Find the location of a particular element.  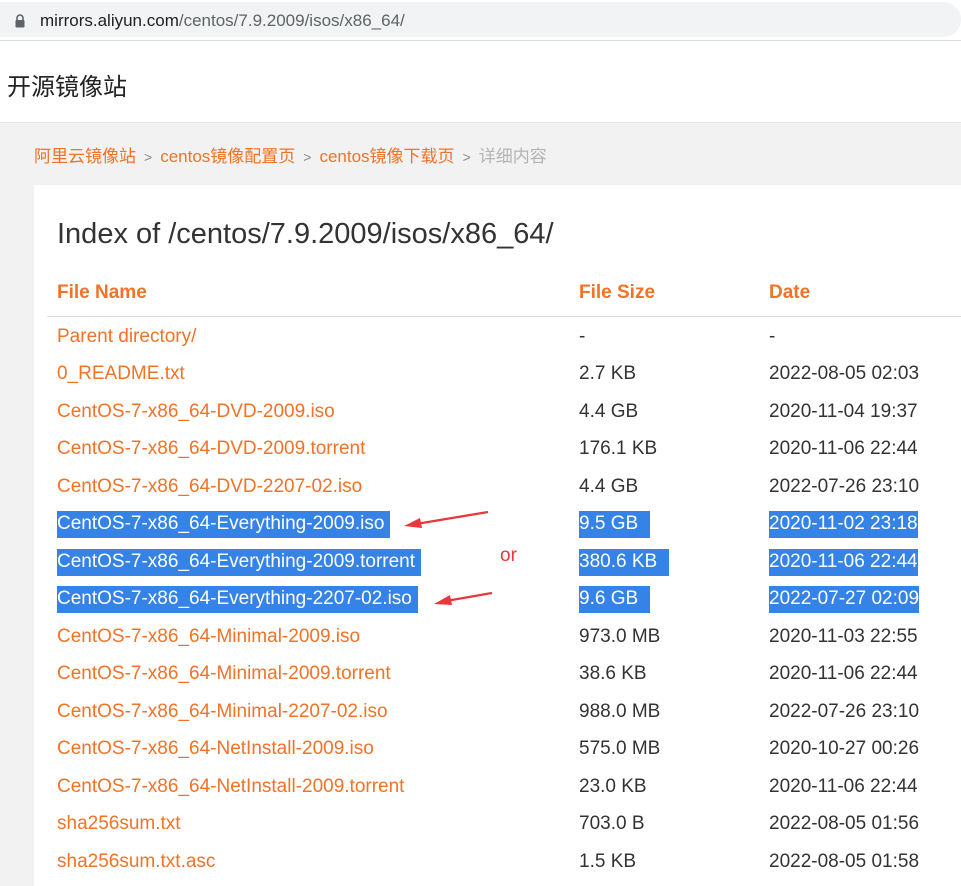

file-date: 2022-08-05 01:56 is located at coordinates (844, 823).